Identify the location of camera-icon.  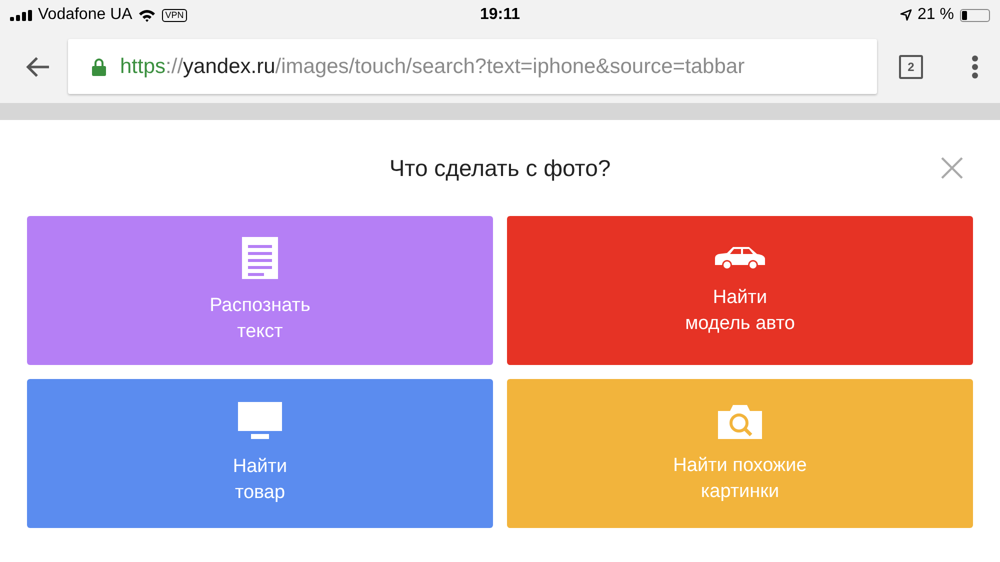
(740, 420).